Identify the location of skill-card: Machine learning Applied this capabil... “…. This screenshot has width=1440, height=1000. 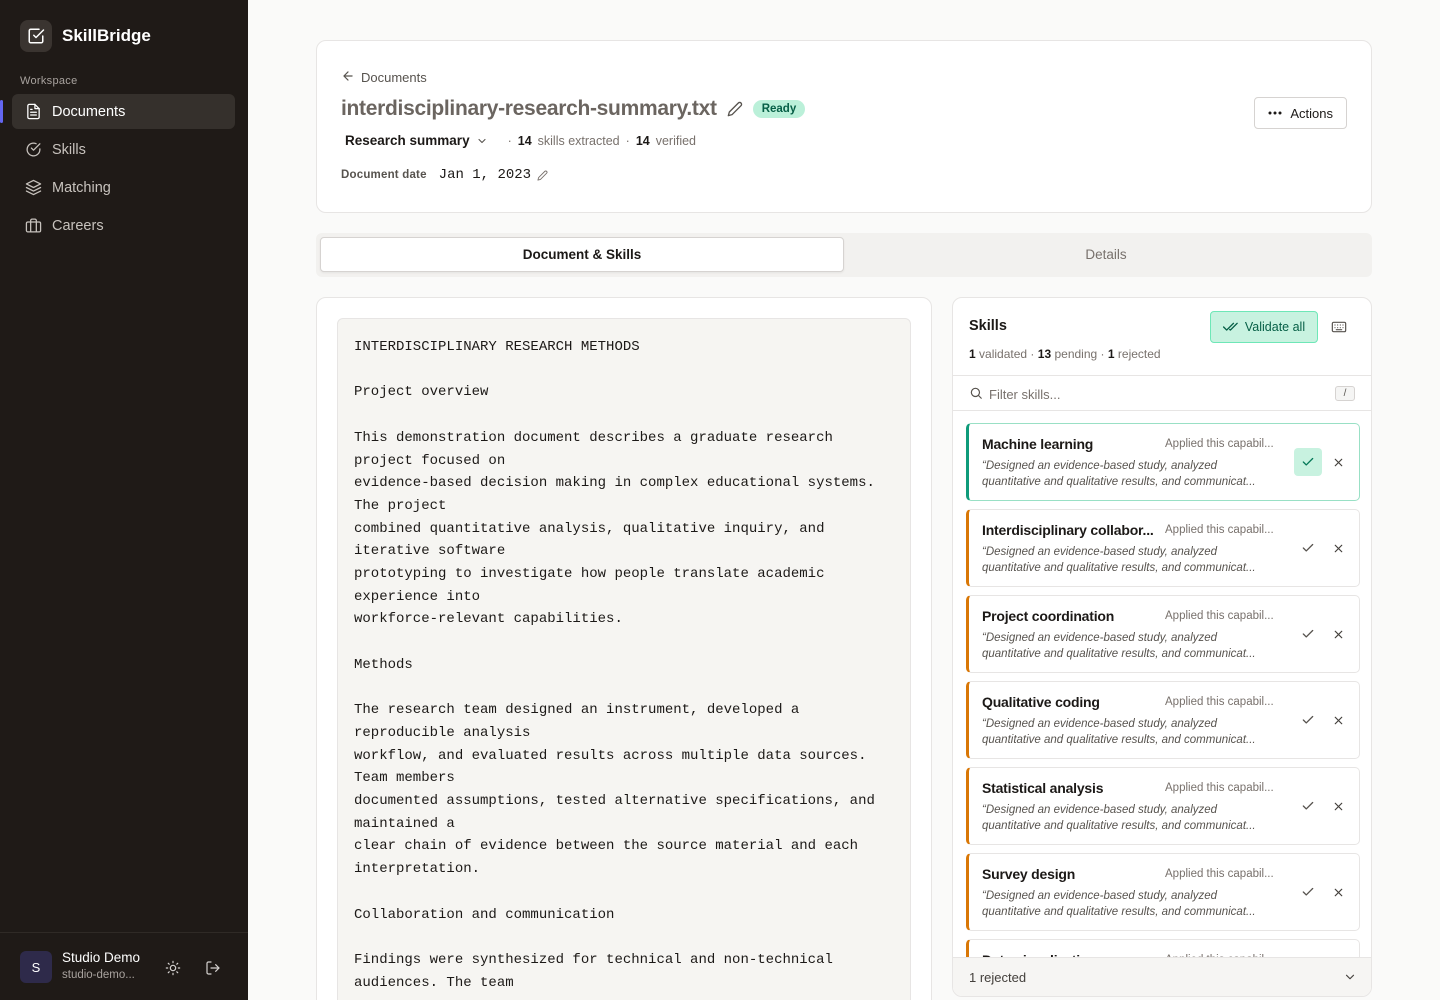
(1163, 462).